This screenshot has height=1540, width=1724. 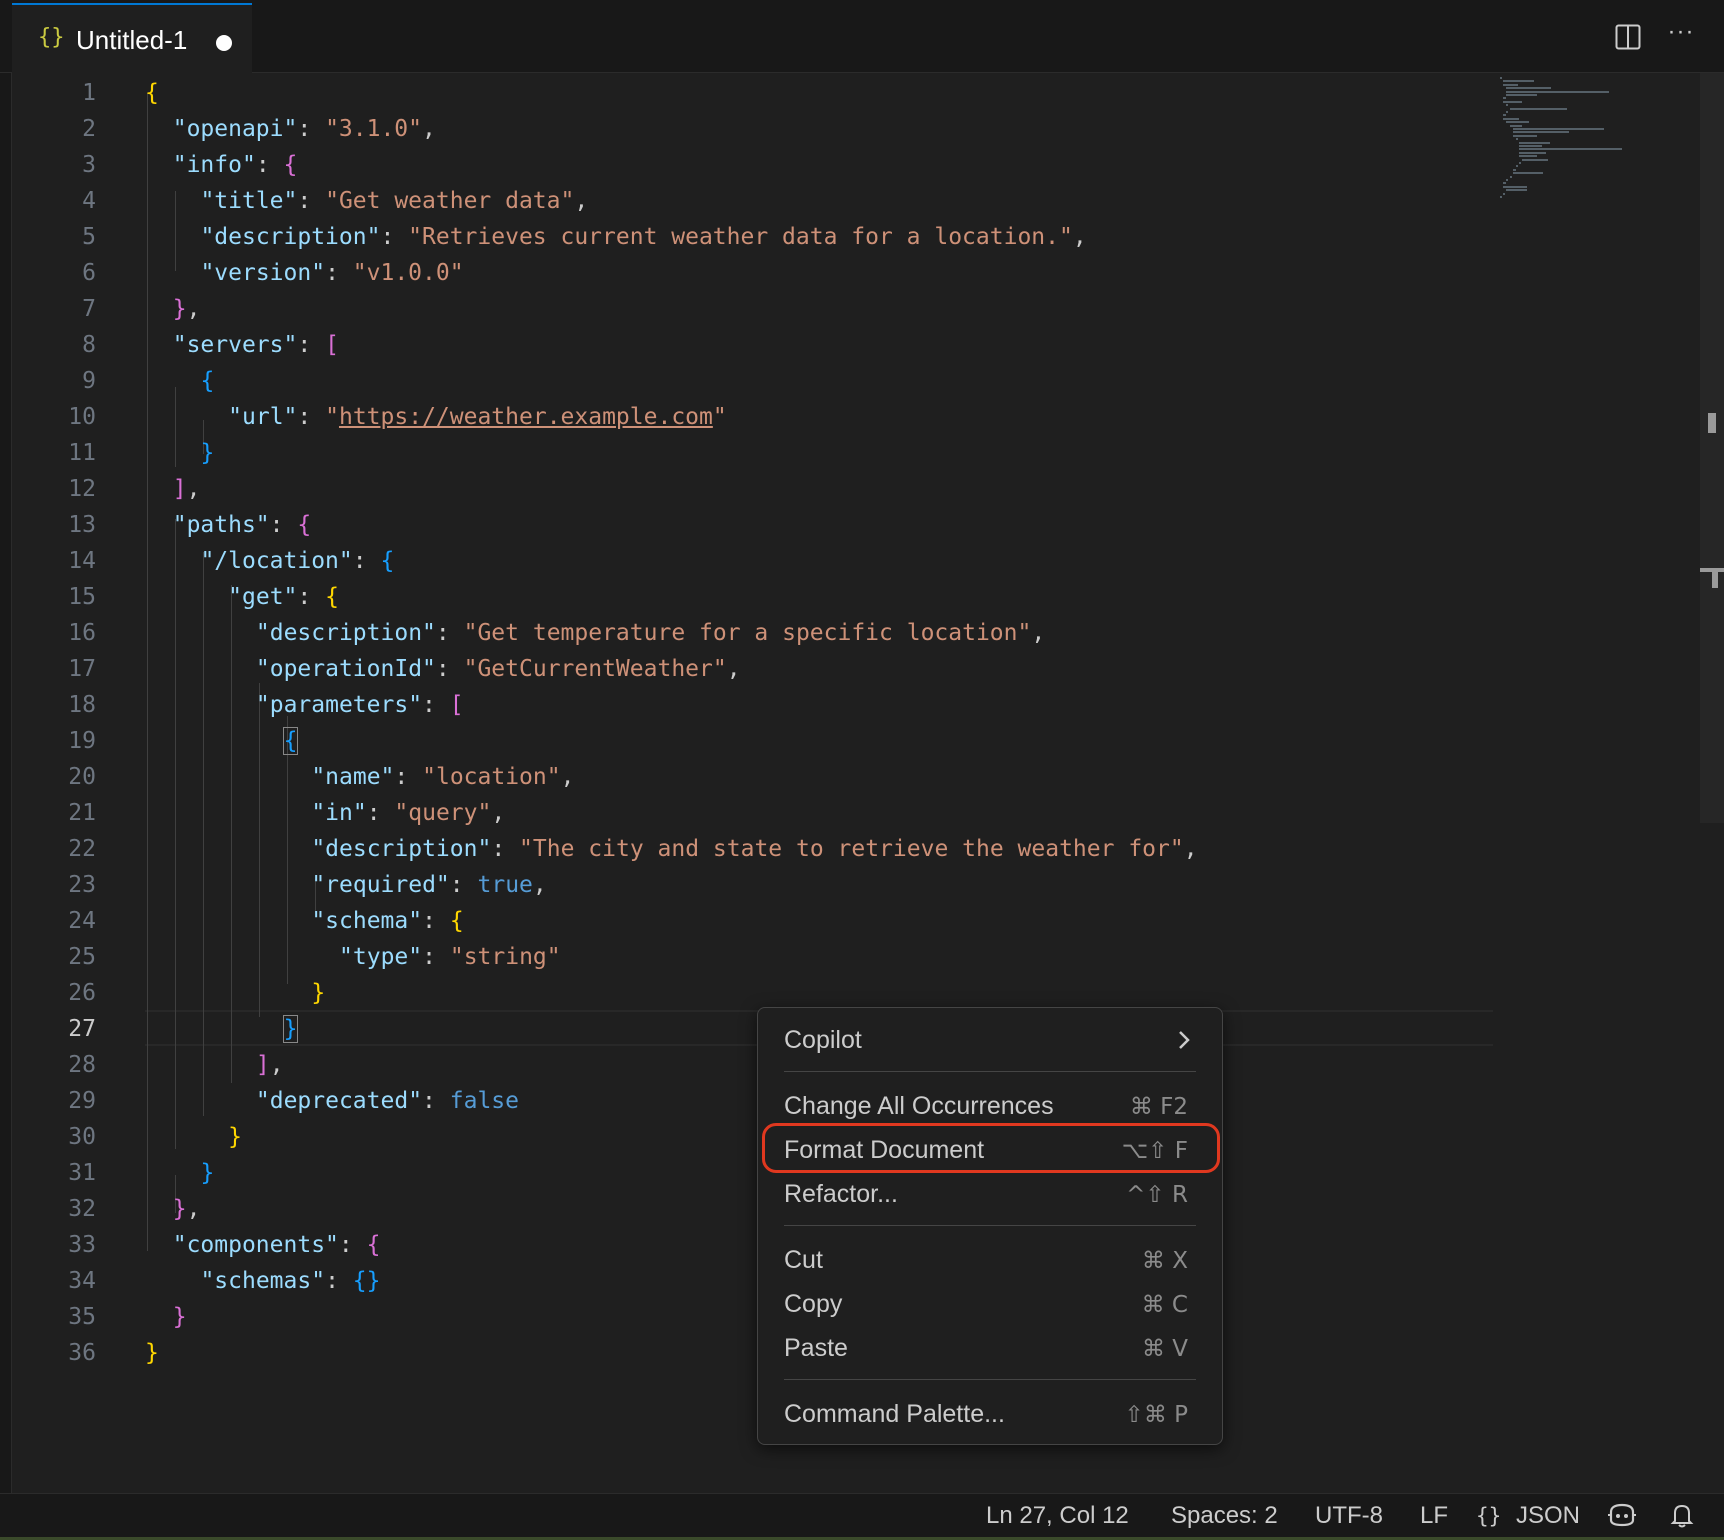 What do you see at coordinates (1158, 1107) in the screenshot?
I see `shortcut-label: ⌘ F2` at bounding box center [1158, 1107].